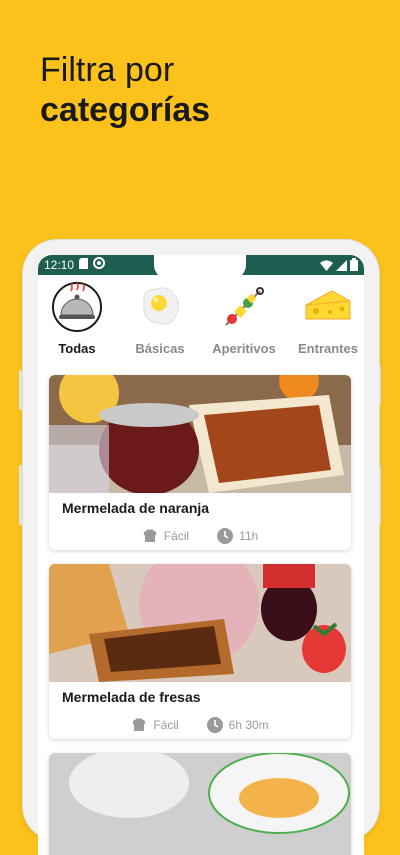  What do you see at coordinates (244, 348) in the screenshot?
I see `tab-label: Aperitivos` at bounding box center [244, 348].